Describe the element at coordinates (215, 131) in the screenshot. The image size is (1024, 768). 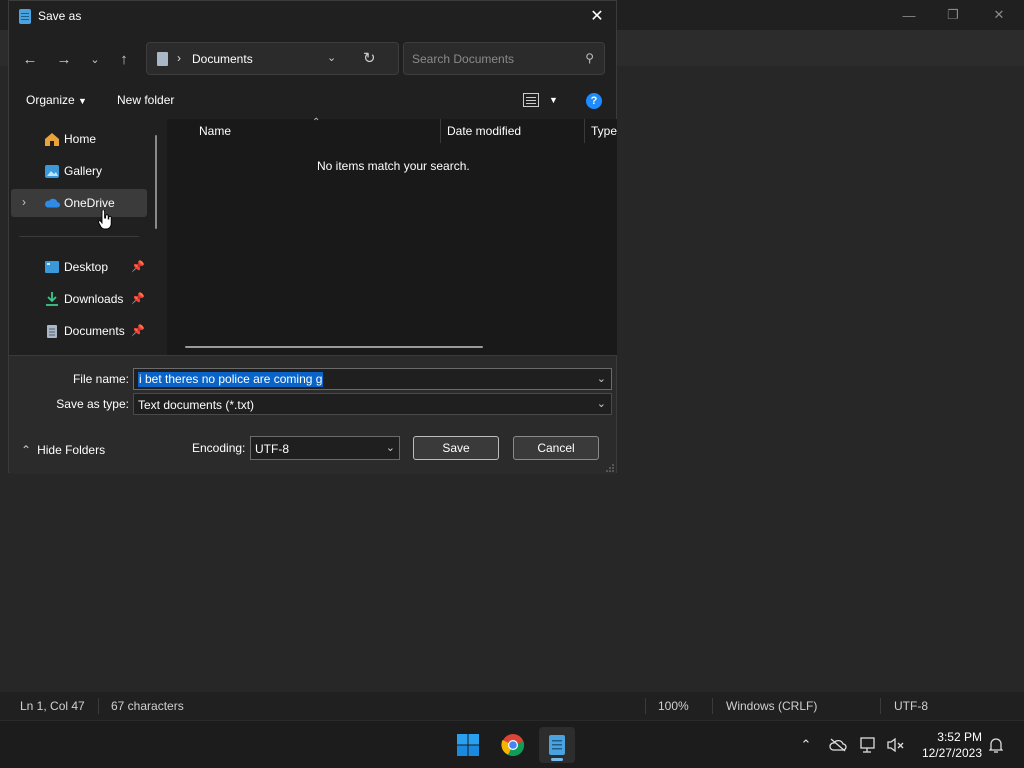
I see `column-header-name: Name` at that location.